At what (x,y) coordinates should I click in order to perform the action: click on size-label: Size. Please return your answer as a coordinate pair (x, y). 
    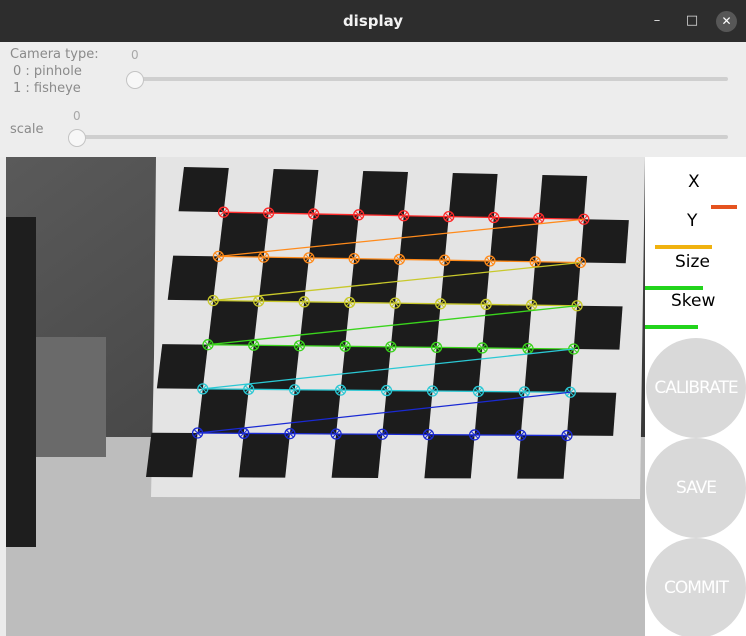
    Looking at the image, I should click on (692, 262).